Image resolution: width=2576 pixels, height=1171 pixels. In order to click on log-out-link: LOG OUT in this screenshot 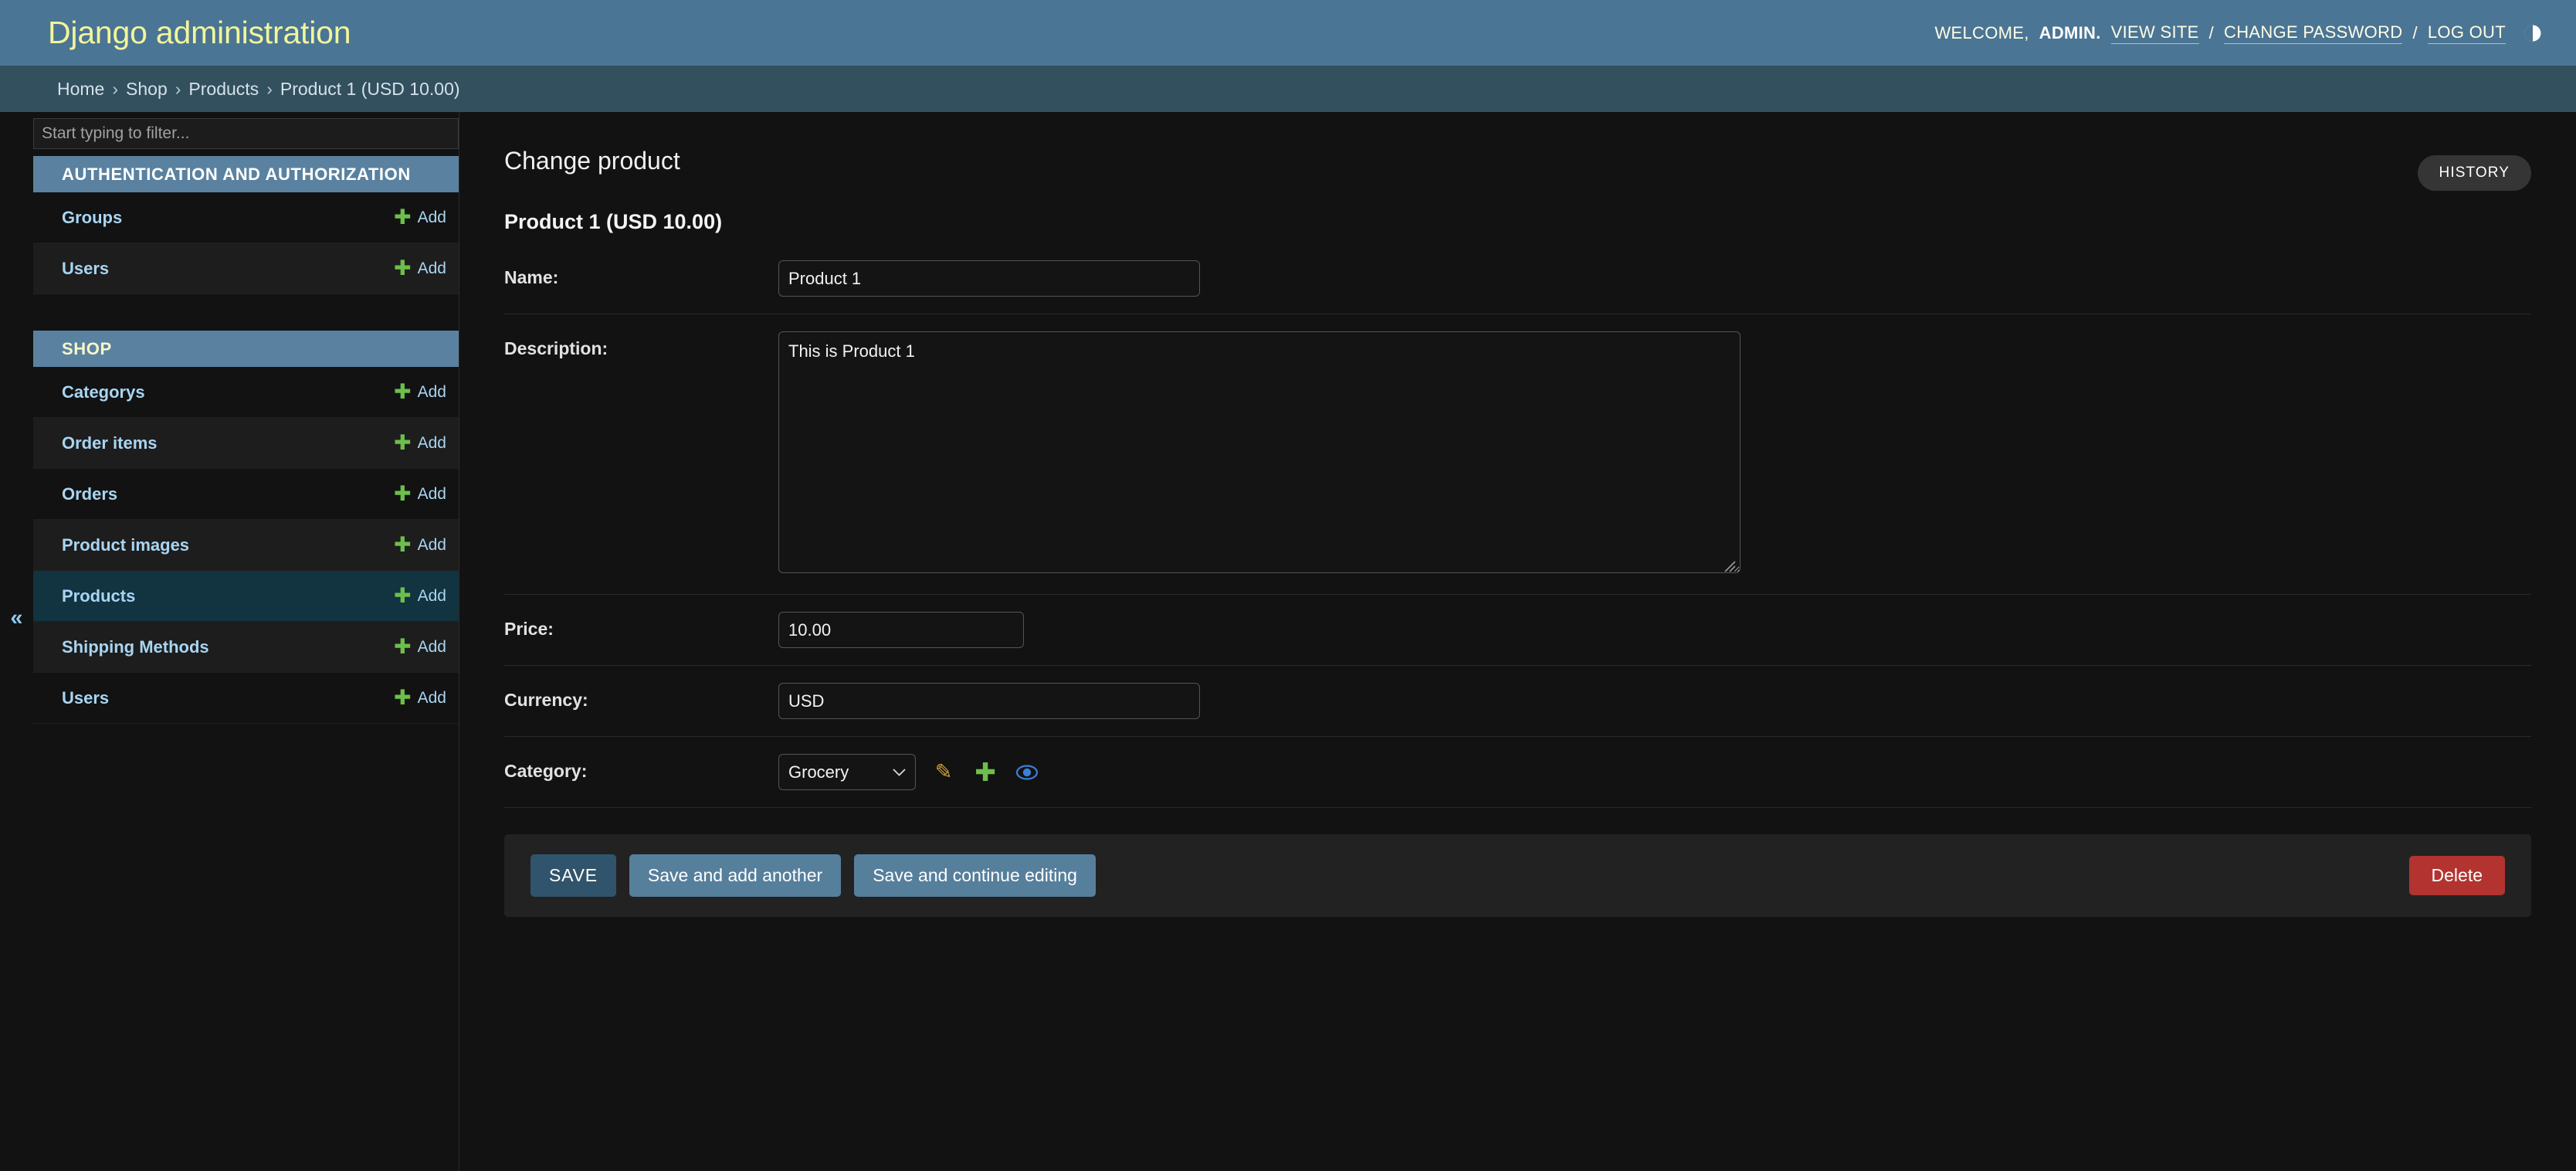, I will do `click(2466, 33)`.